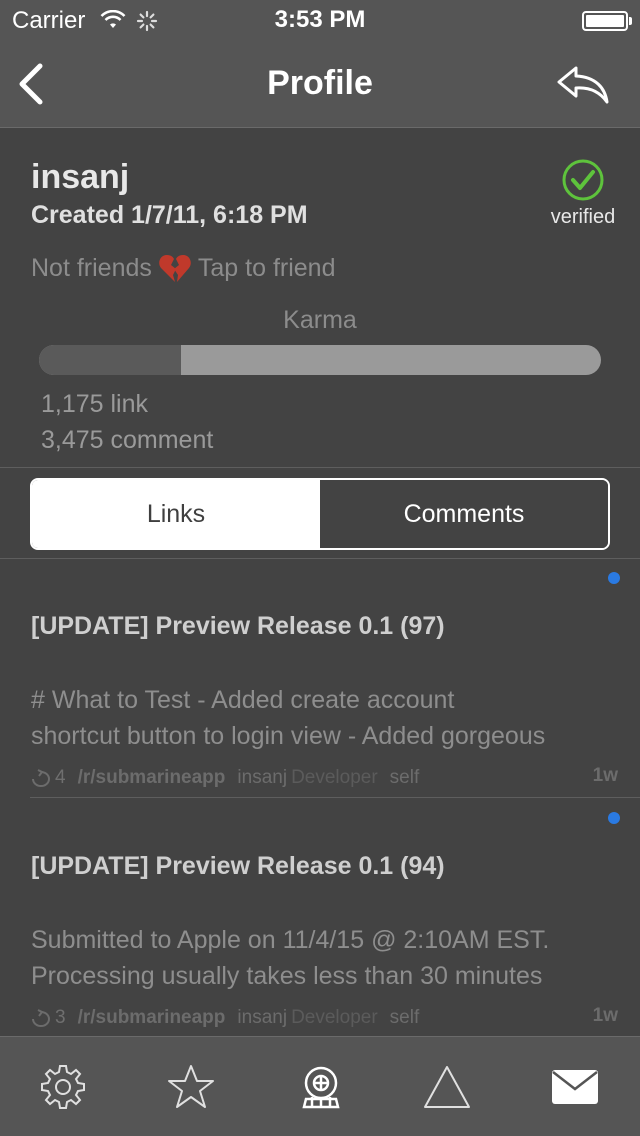 Image resolution: width=640 pixels, height=1136 pixels. What do you see at coordinates (266, 267) in the screenshot?
I see `friend-action: Tap to friend` at bounding box center [266, 267].